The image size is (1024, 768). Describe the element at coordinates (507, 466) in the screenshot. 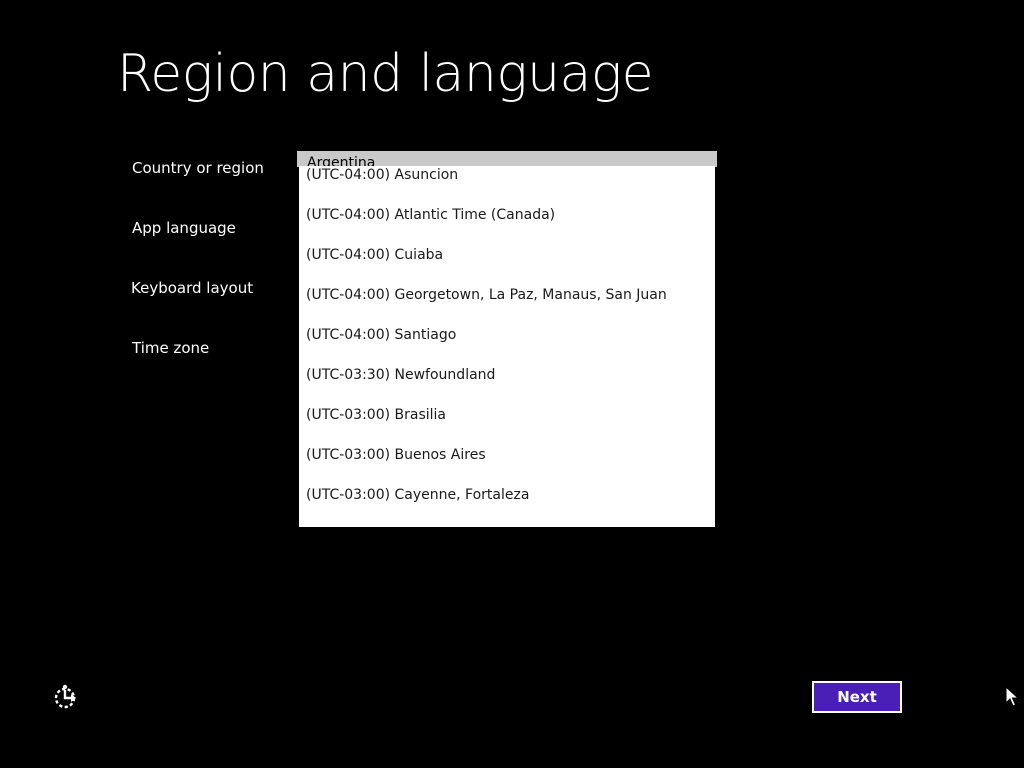

I see `dropdown-item-buenos-aires: (UTC-03:00) Buenos Aires` at that location.